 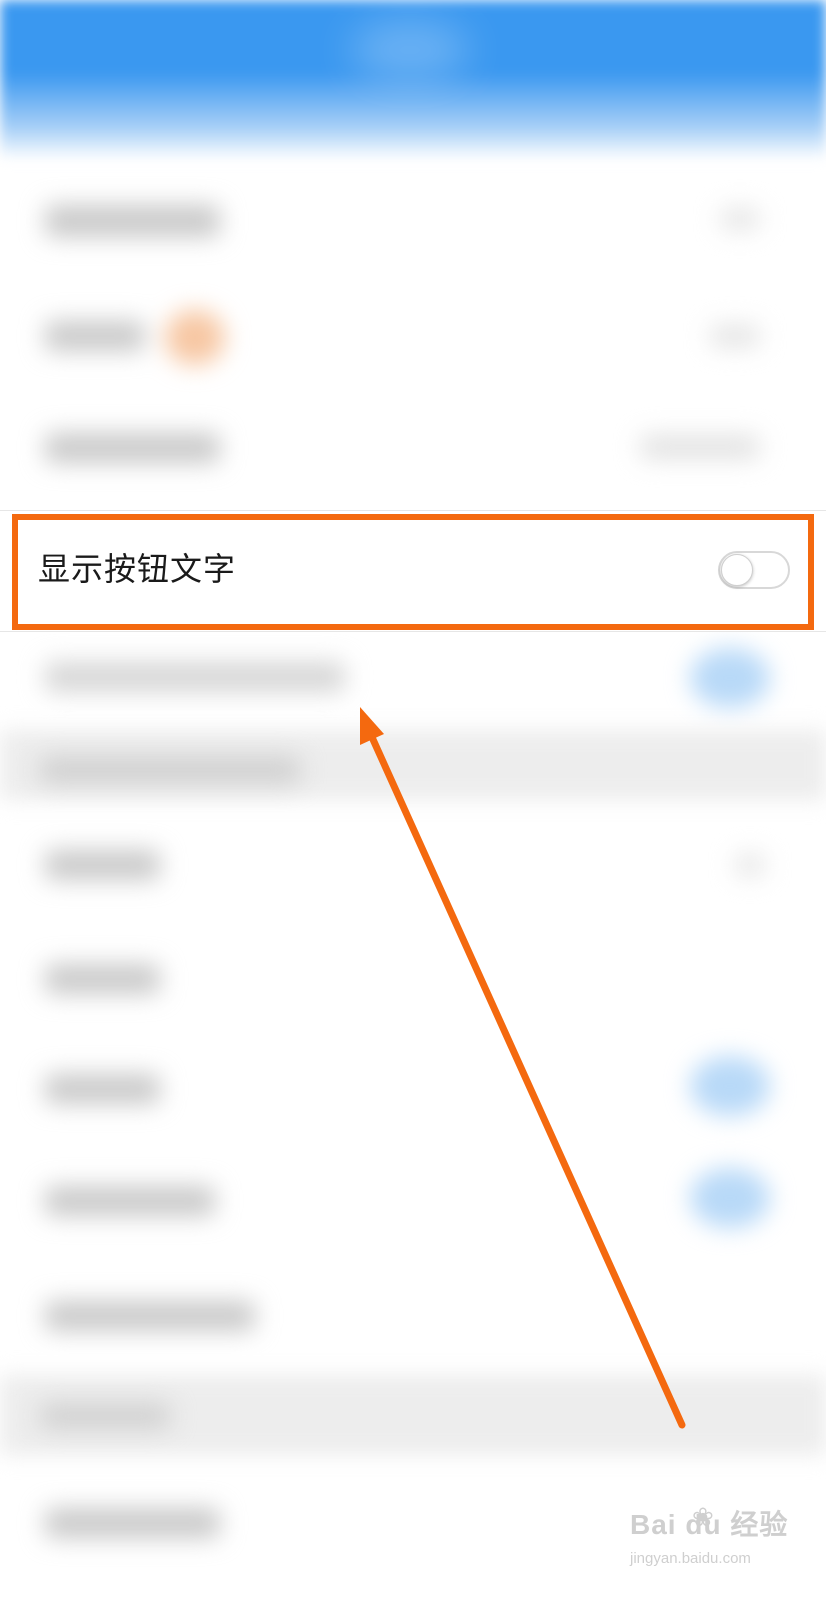 I want to click on baidu-jingyan-watermark: Bai du 经验 ❀ jingyan.baidu.com, so click(x=720, y=1545).